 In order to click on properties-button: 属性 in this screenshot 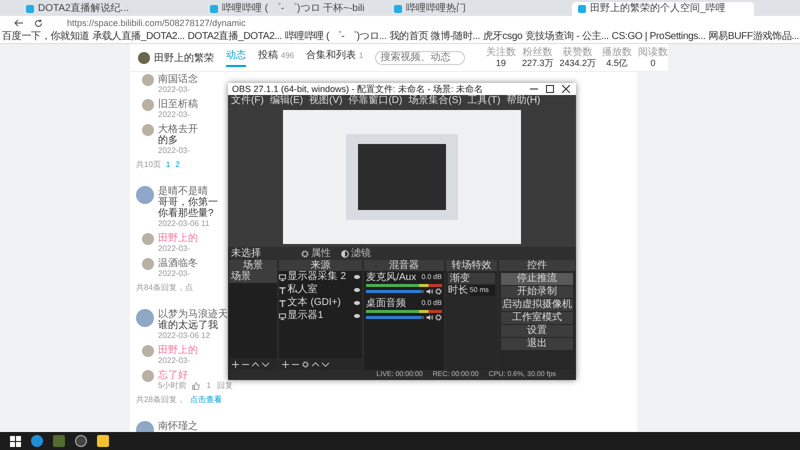, I will do `click(316, 254)`.